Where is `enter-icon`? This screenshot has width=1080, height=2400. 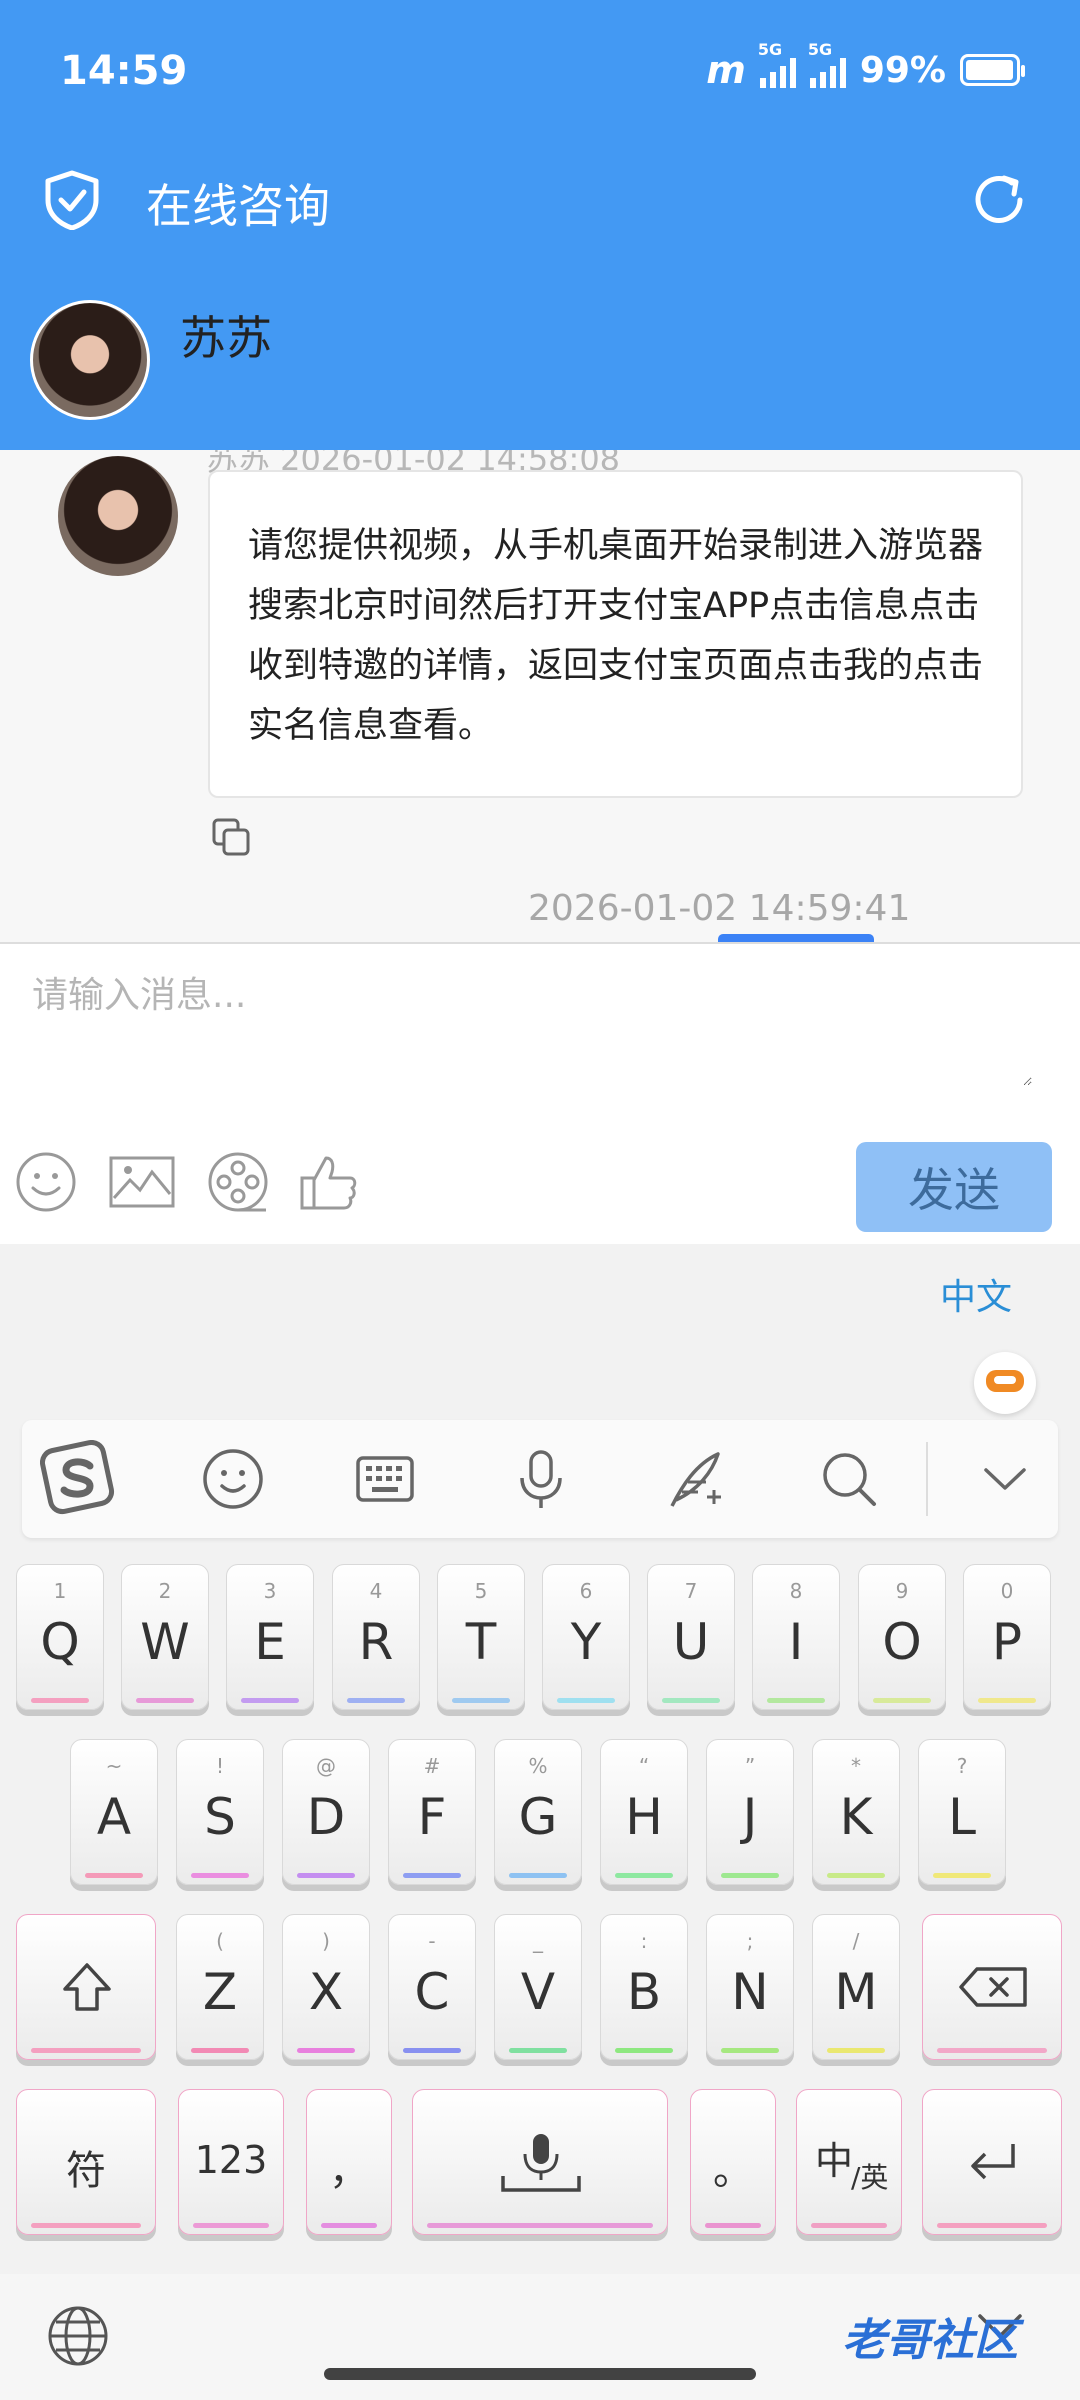 enter-icon is located at coordinates (993, 2162).